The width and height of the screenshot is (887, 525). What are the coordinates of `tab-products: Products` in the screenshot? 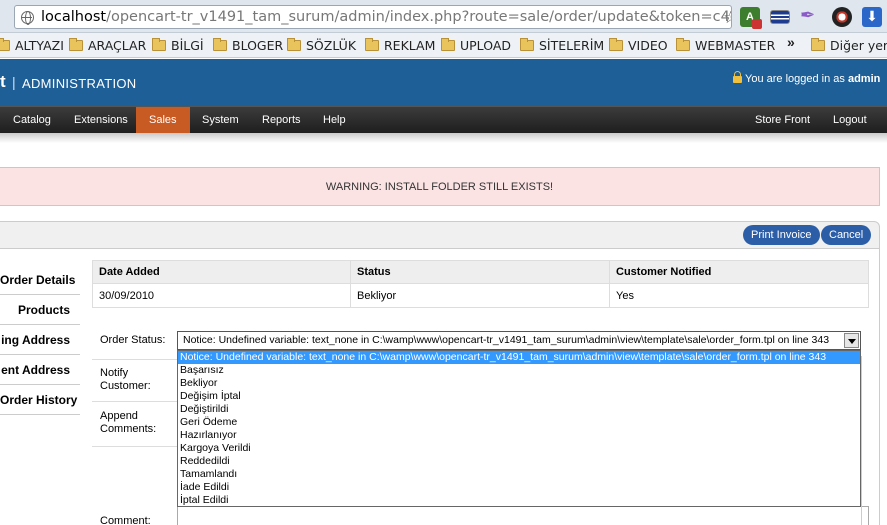 It's located at (40, 310).